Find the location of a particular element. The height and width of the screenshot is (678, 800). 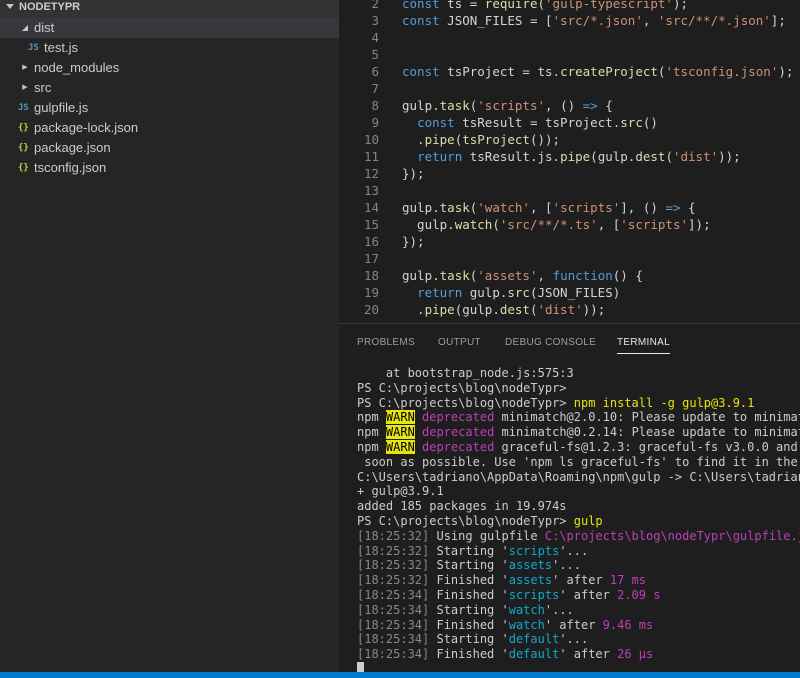

terminal-line: PS C:\projects\blog\nodeTypr> gulp is located at coordinates (578, 521).